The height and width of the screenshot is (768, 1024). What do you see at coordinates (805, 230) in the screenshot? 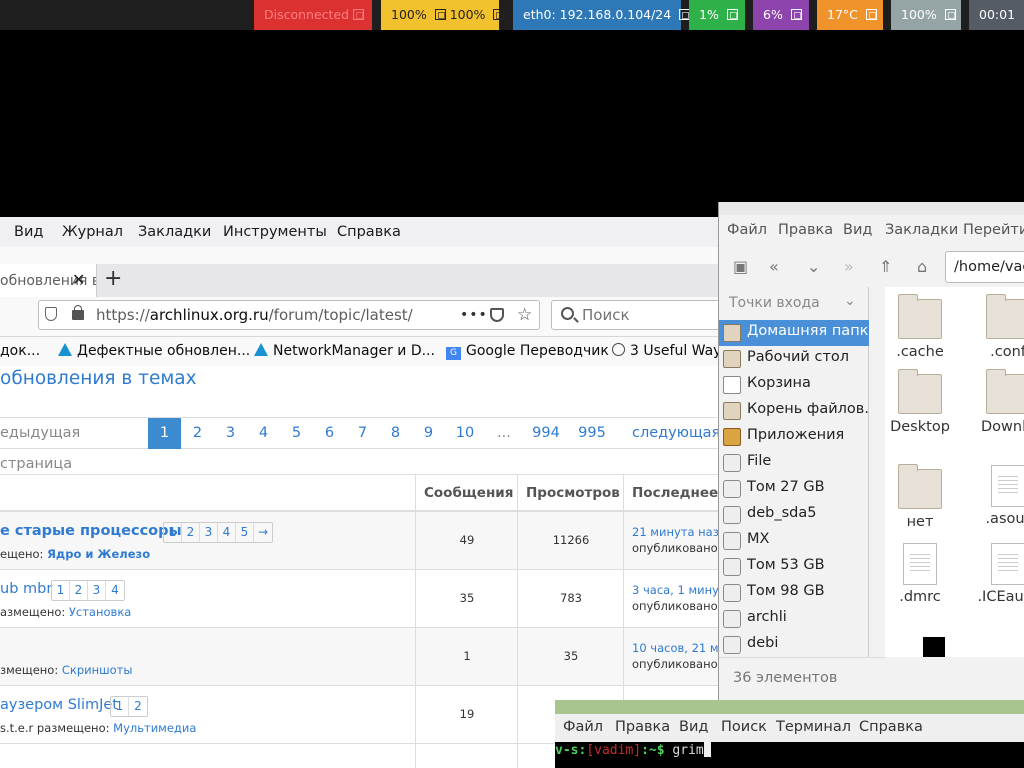
I see `fm-menu-edit: Правка` at bounding box center [805, 230].